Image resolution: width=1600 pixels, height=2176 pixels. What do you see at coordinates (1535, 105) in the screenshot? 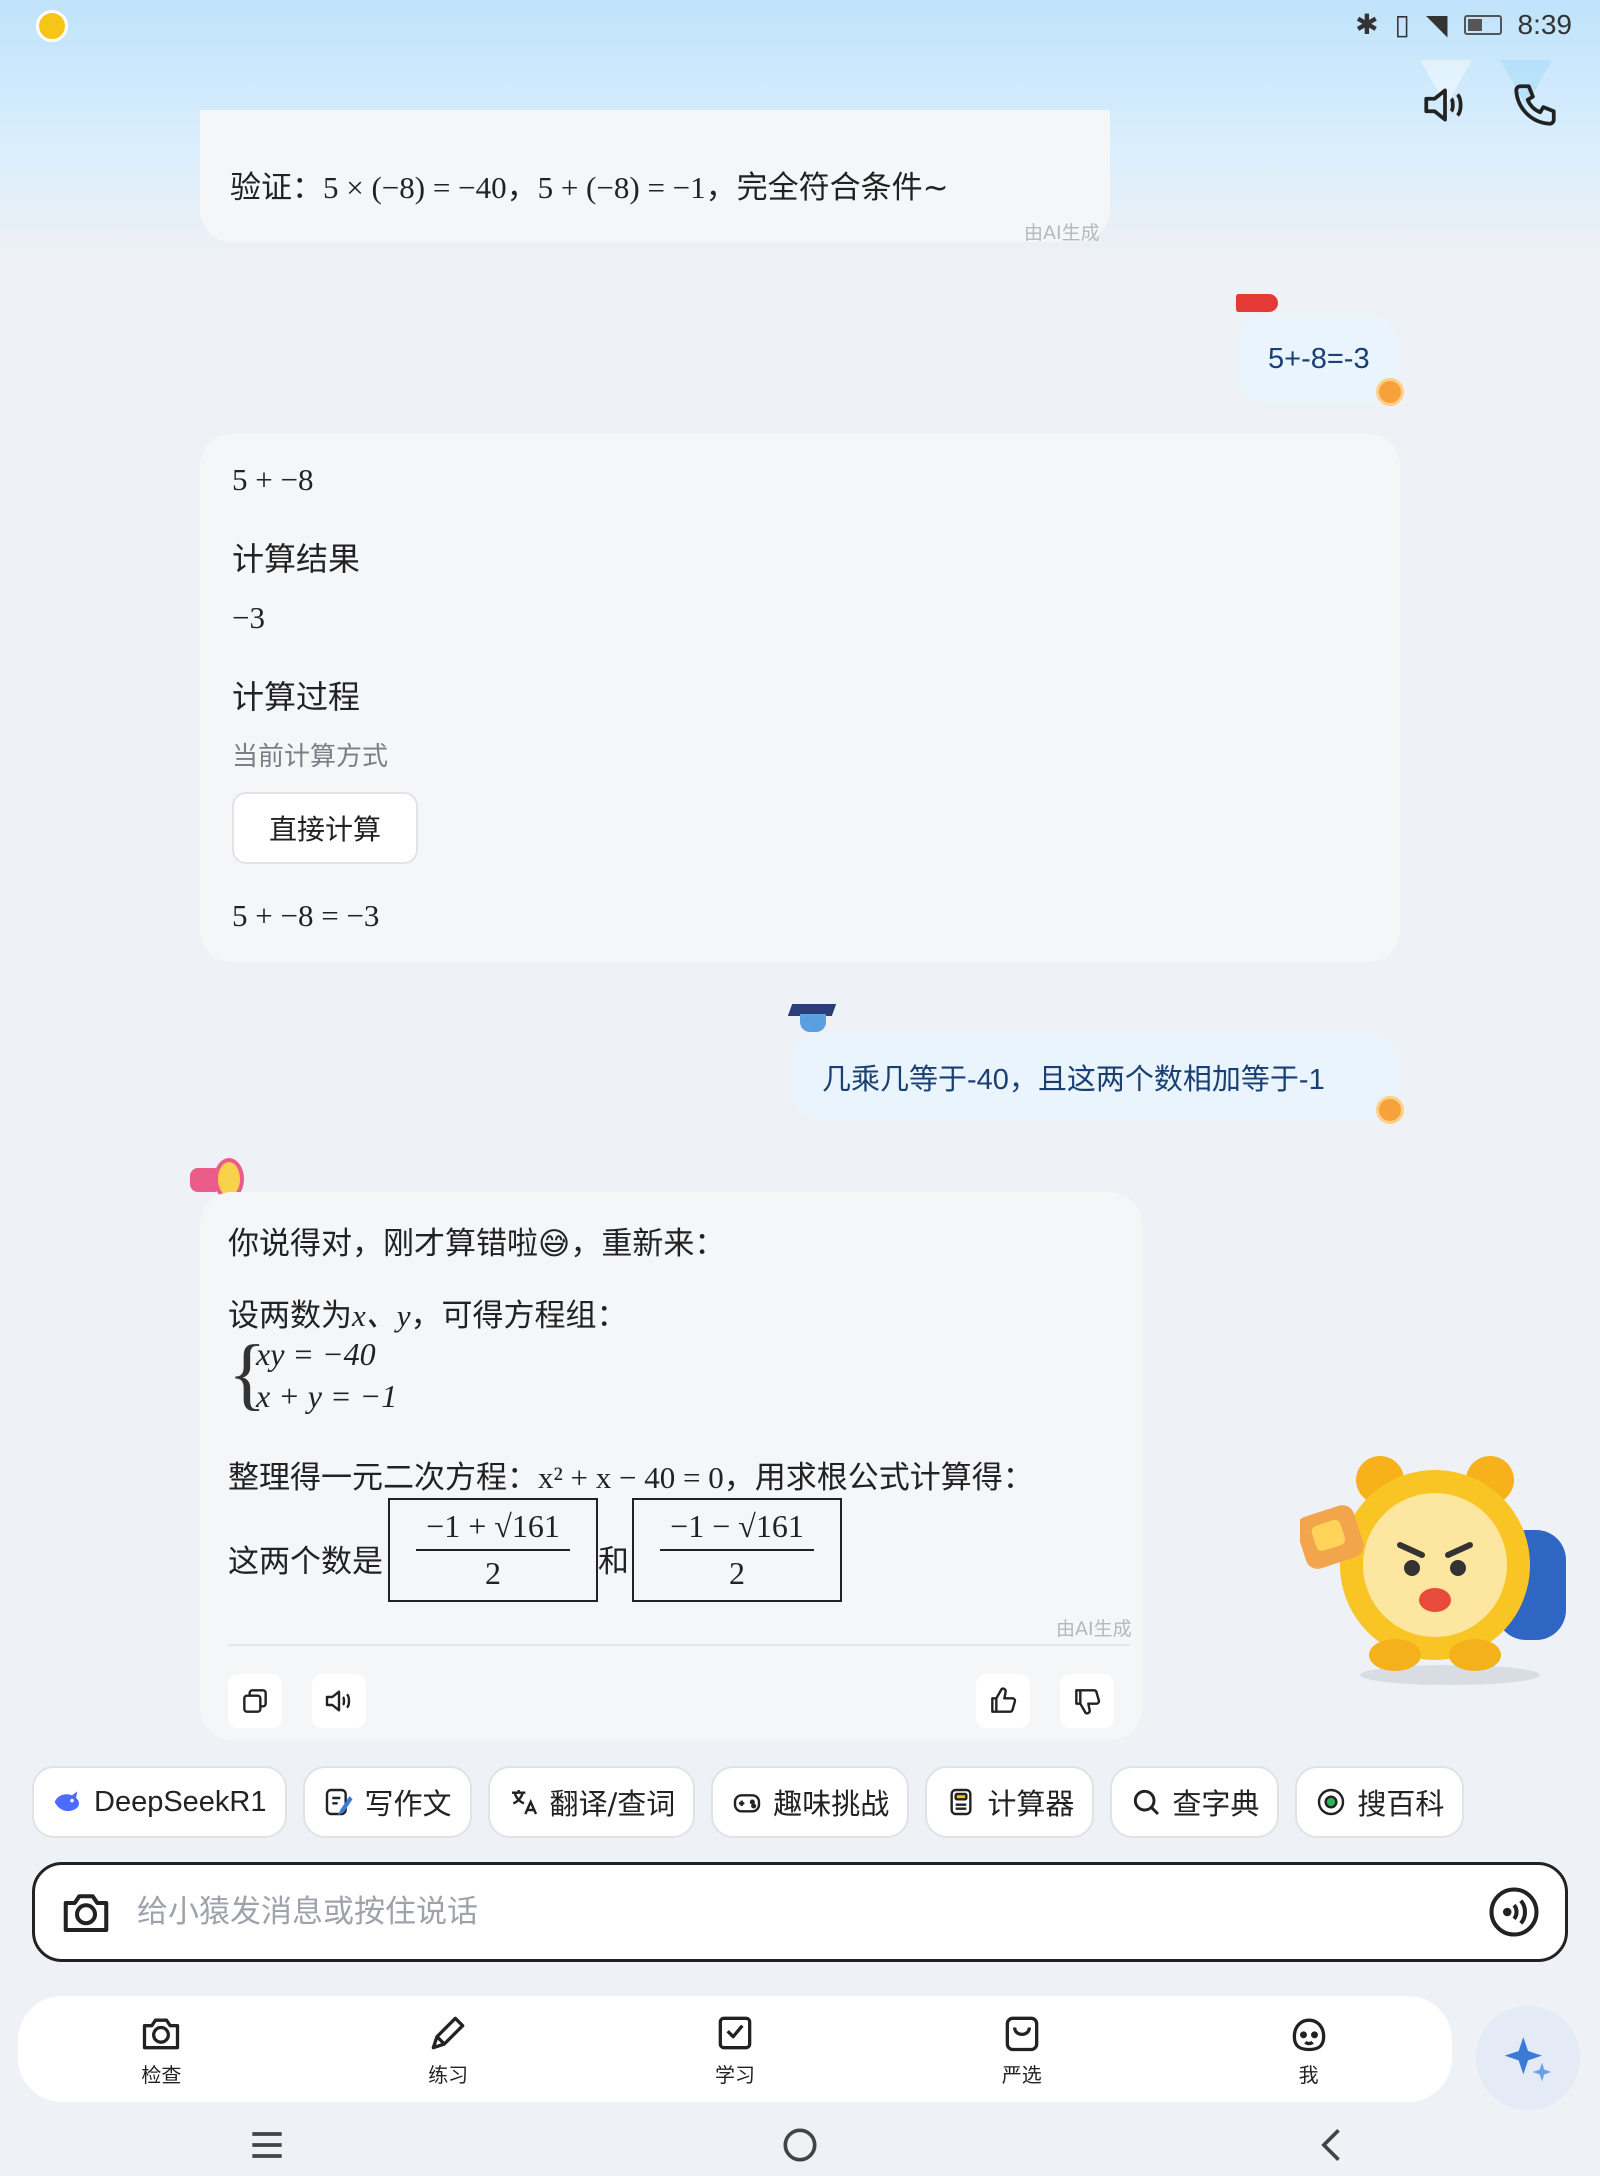
I see `phone-icon` at bounding box center [1535, 105].